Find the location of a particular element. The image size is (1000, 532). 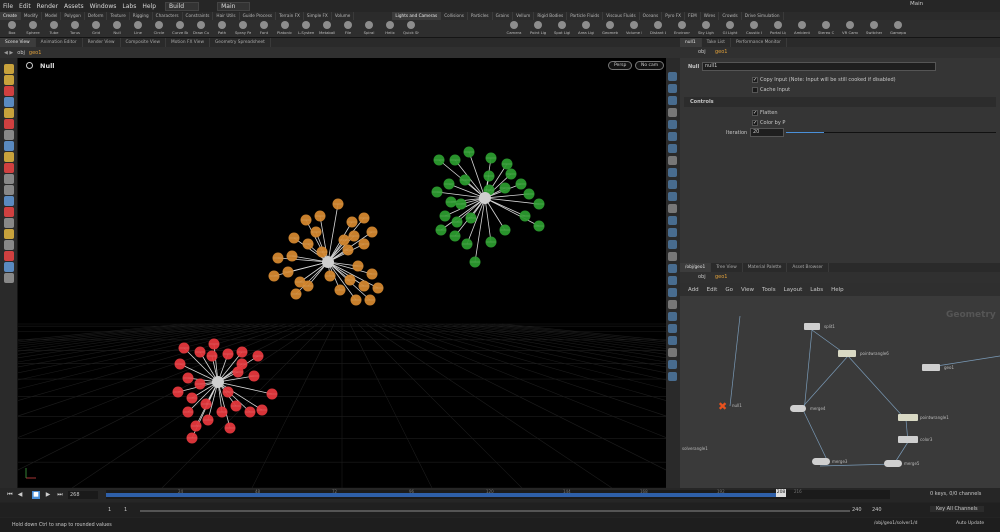

tab-scene-view: Scene View is located at coordinates (18, 42).